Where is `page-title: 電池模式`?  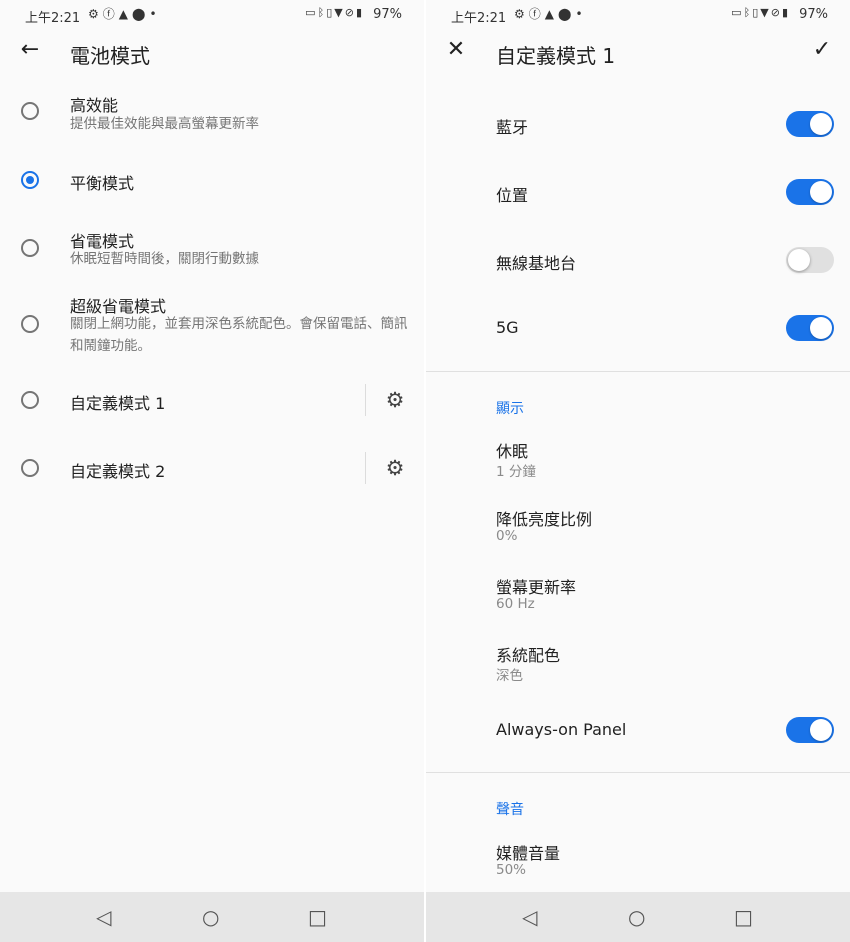 page-title: 電池模式 is located at coordinates (110, 56).